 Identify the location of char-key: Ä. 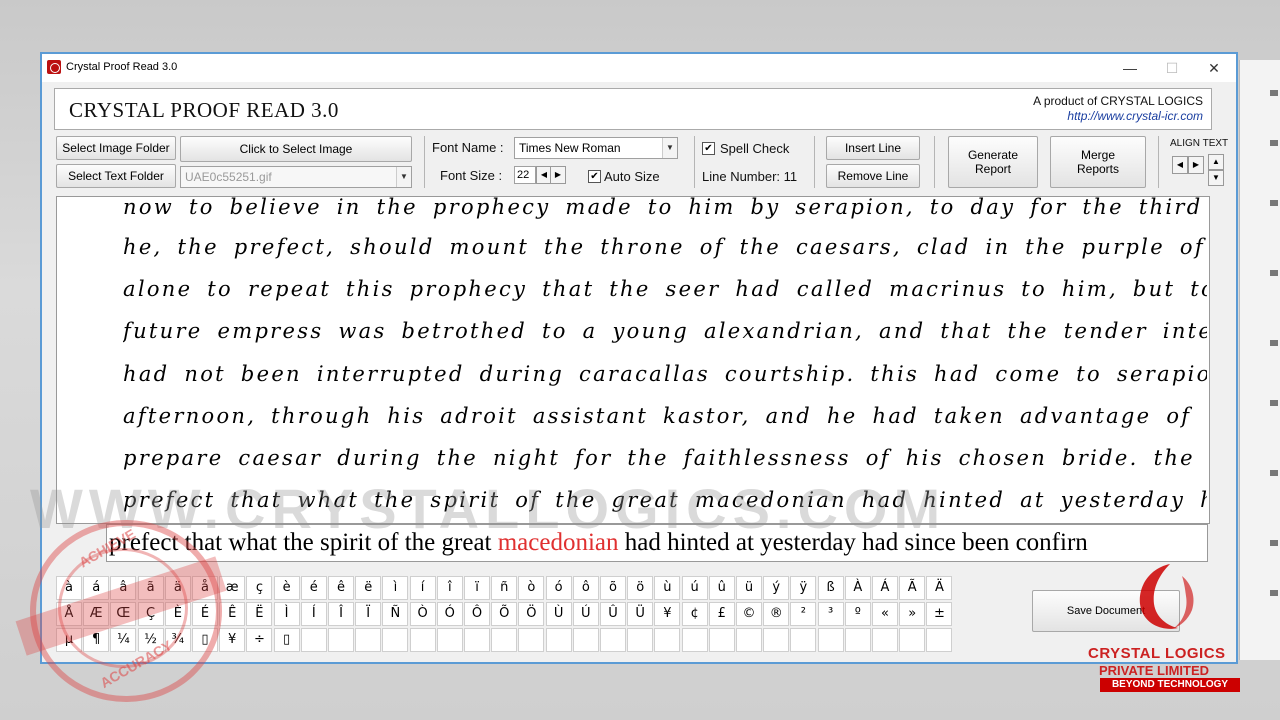
(939, 588).